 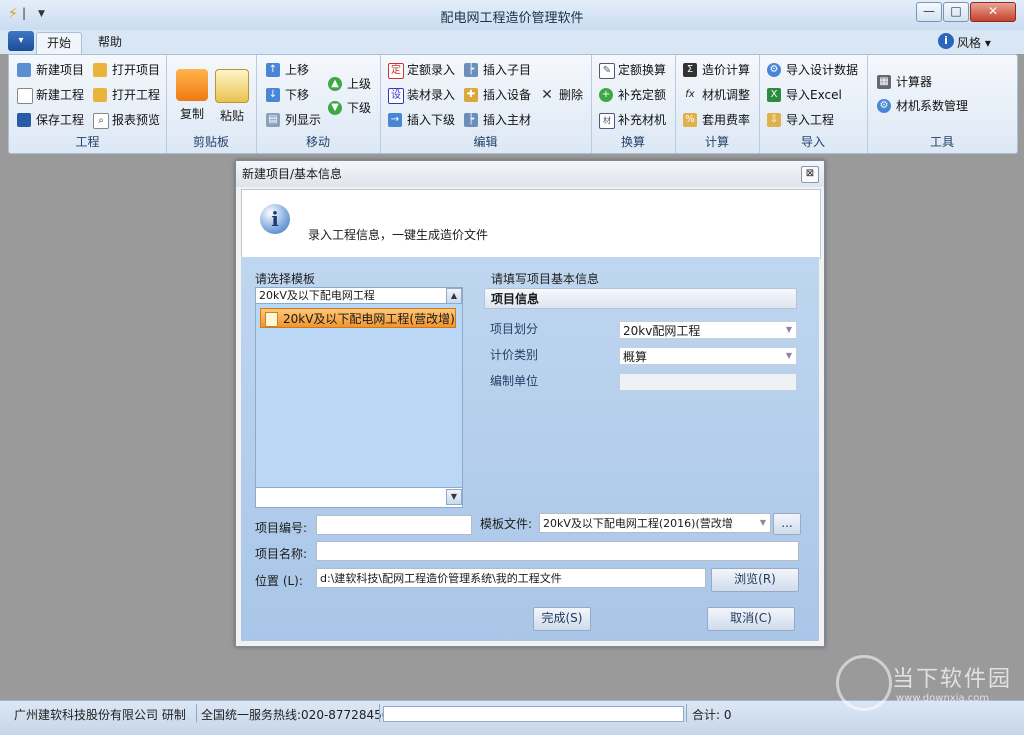 I want to click on scroll-down-icon: ▼, so click(x=454, y=497).